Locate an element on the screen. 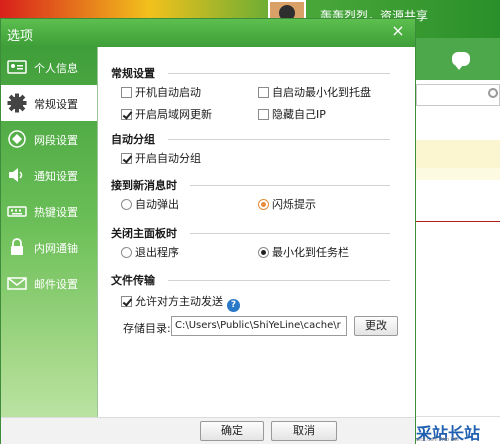  section-title-autogroup: 自动分组 is located at coordinates (133, 139).